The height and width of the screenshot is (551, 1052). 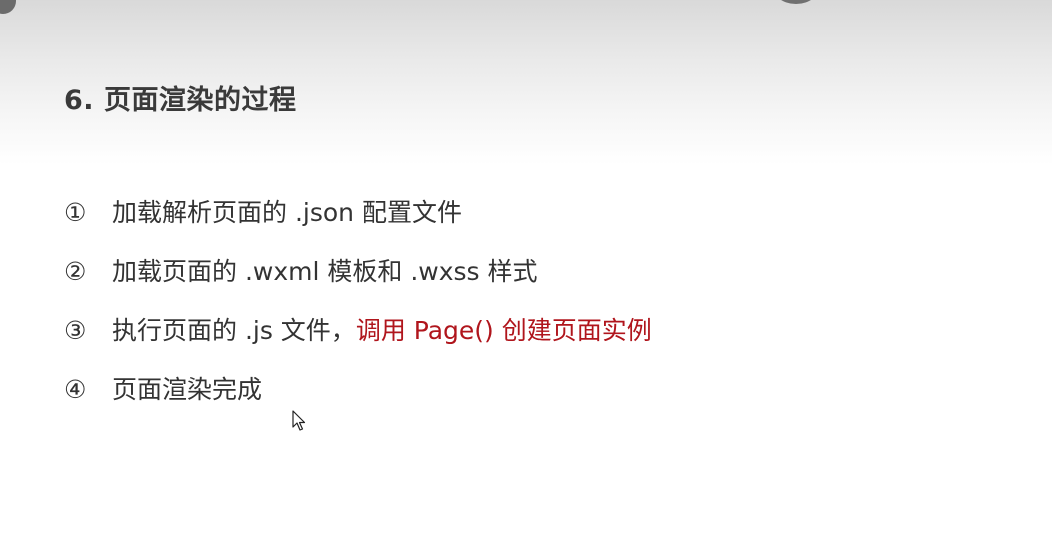 What do you see at coordinates (325, 271) in the screenshot?
I see `step-text: 加载页面的 .wxml 模板和 .wxss 样式` at bounding box center [325, 271].